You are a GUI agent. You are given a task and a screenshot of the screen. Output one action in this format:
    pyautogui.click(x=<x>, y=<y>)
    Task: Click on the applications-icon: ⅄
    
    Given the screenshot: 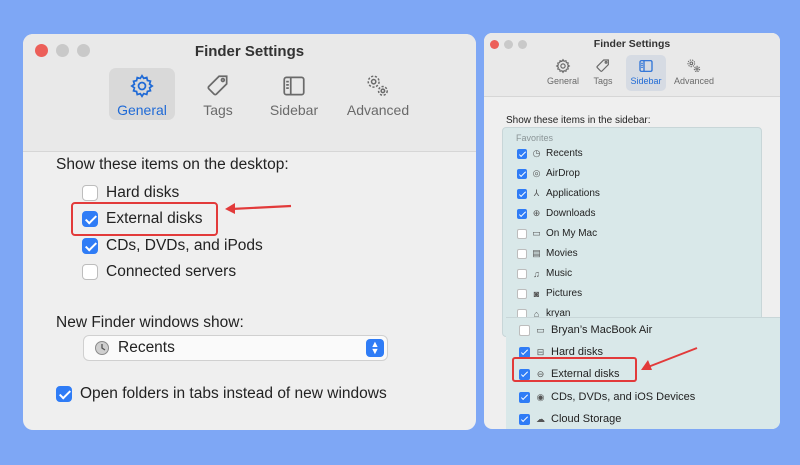 What is the action you would take?
    pyautogui.click(x=536, y=193)
    